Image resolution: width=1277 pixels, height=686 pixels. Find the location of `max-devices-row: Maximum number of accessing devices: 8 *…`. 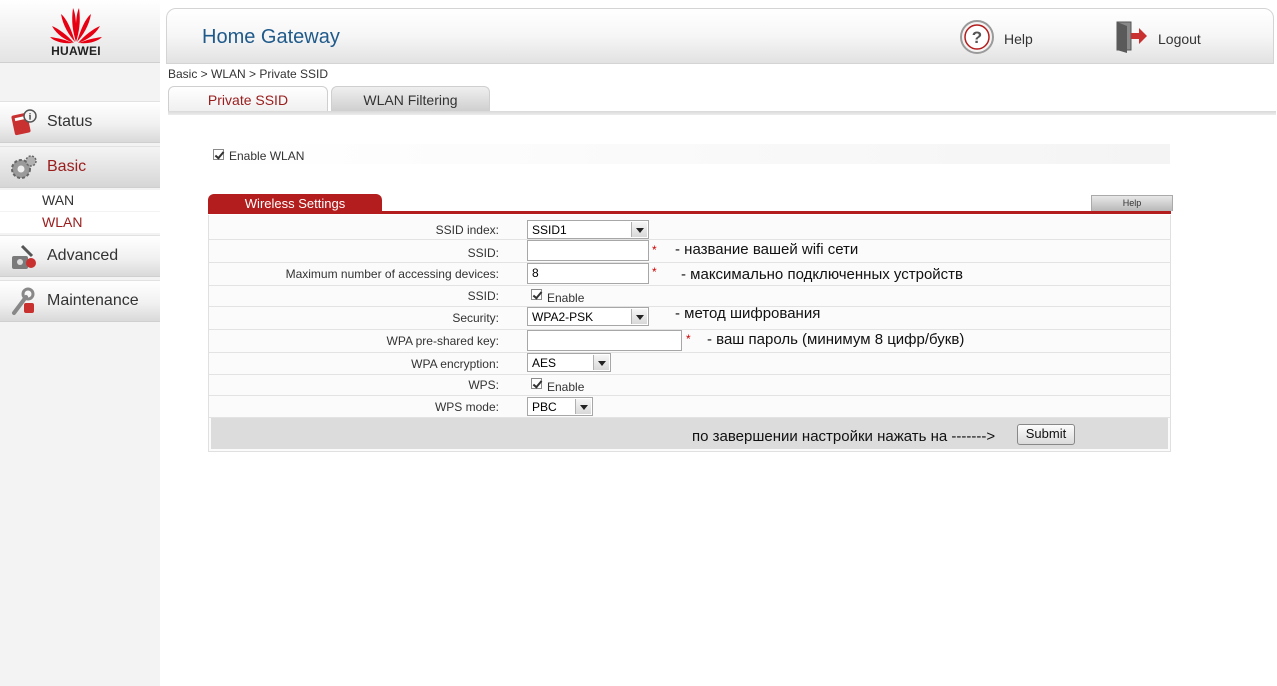

max-devices-row: Maximum number of accessing devices: 8 *… is located at coordinates (689, 274).